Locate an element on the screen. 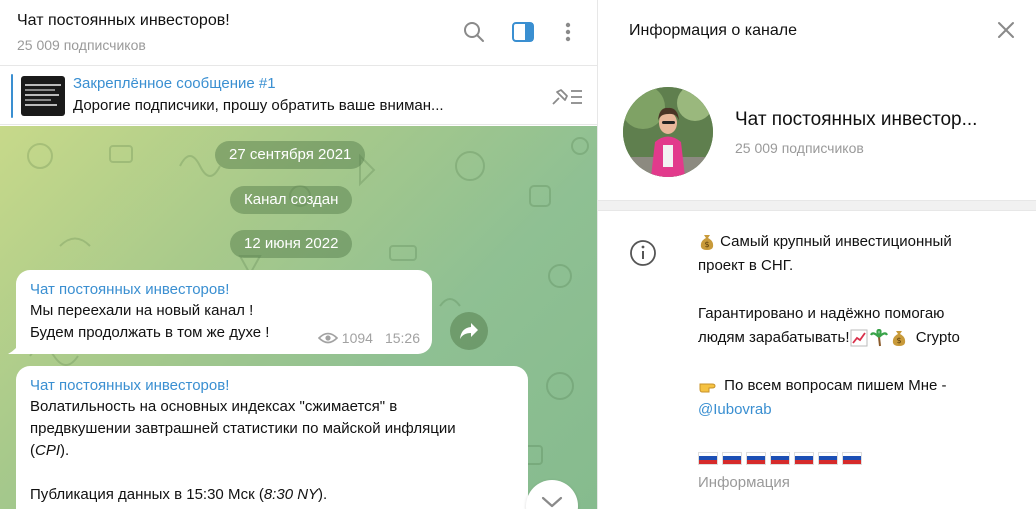 The width and height of the screenshot is (1036, 509). message-line: Публикация данных в 15:30 Мск (8:30 NY). is located at coordinates (272, 495).